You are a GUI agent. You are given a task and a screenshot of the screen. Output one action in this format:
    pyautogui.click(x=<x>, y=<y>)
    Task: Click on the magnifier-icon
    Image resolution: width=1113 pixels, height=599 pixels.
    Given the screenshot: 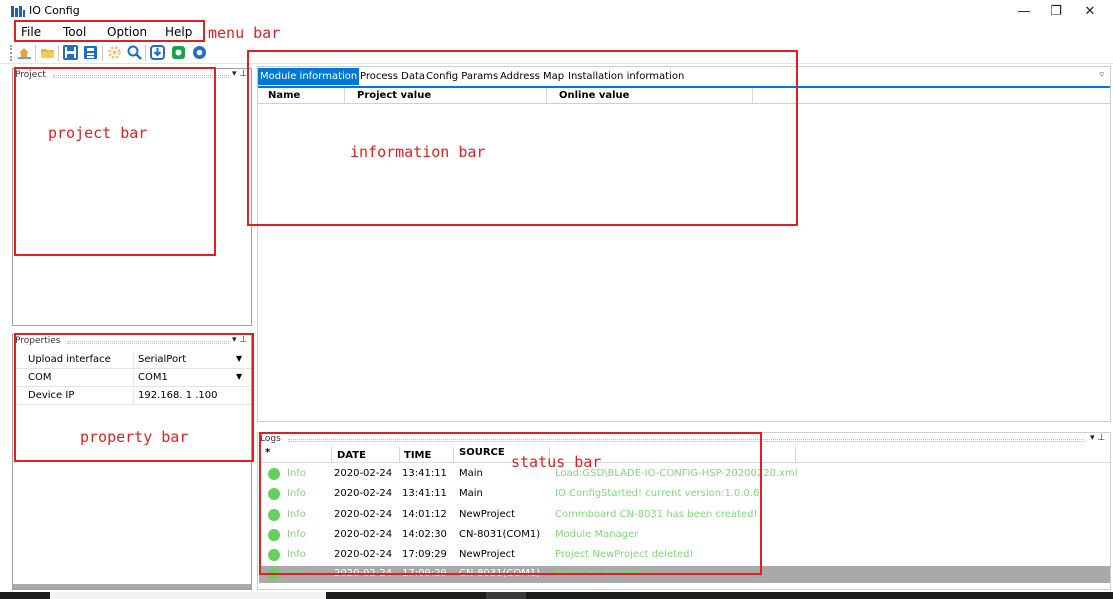 What is the action you would take?
    pyautogui.click(x=134, y=52)
    